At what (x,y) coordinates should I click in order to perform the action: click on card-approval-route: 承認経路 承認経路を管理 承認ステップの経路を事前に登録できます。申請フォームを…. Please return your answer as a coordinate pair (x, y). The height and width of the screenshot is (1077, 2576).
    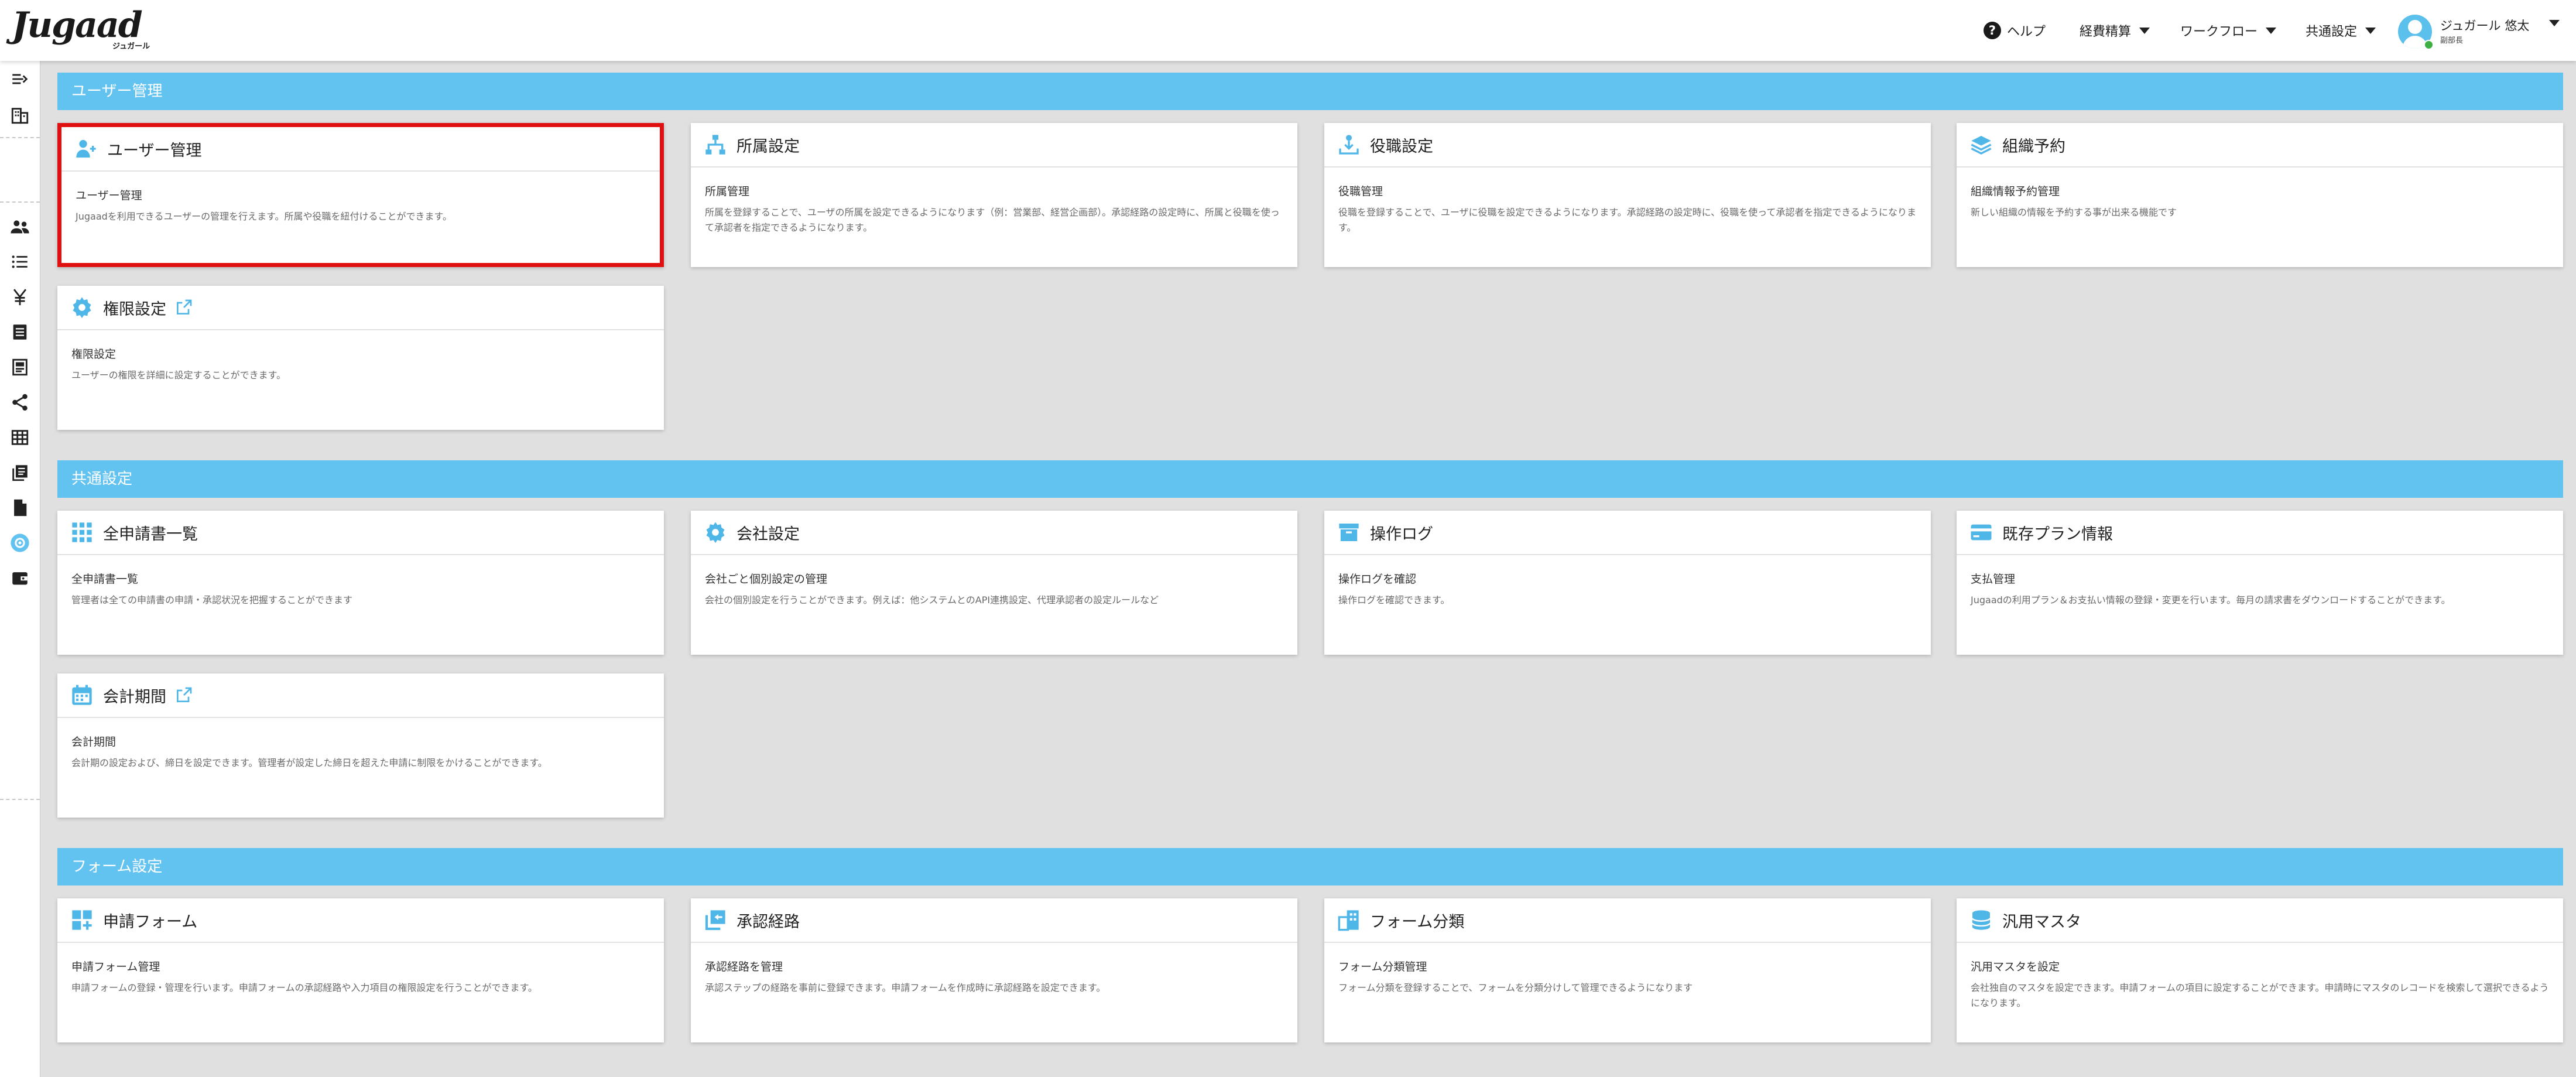
    Looking at the image, I should click on (994, 970).